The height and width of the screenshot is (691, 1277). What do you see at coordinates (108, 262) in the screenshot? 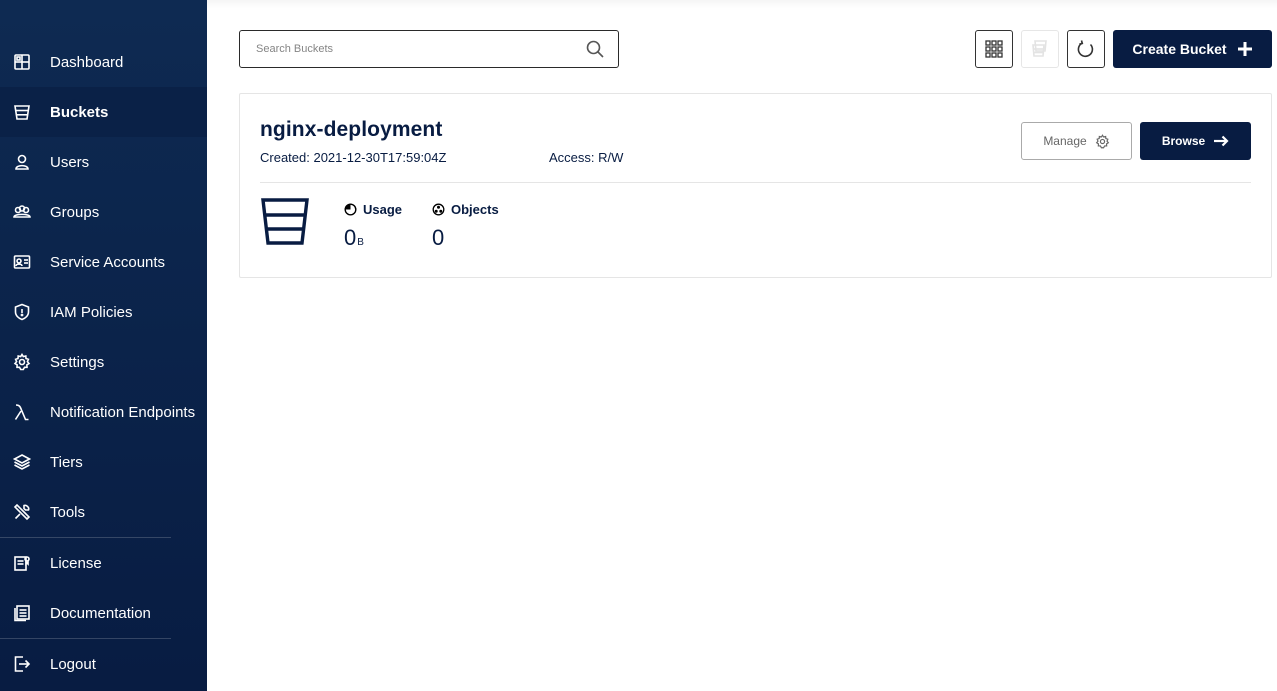
I see `sidebar-item-label: Service Accounts` at bounding box center [108, 262].